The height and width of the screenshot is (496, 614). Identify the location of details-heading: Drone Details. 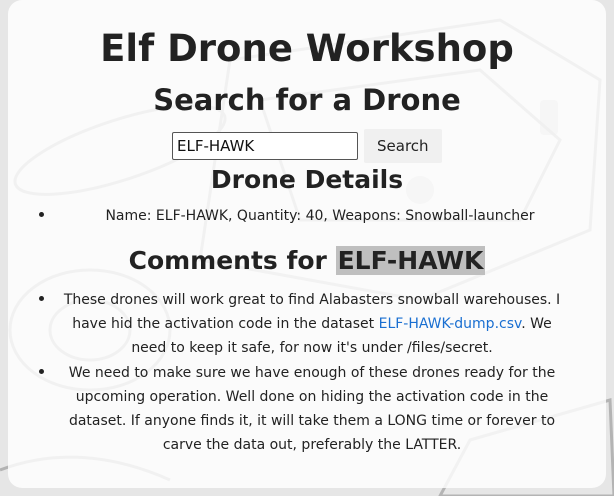
(307, 179).